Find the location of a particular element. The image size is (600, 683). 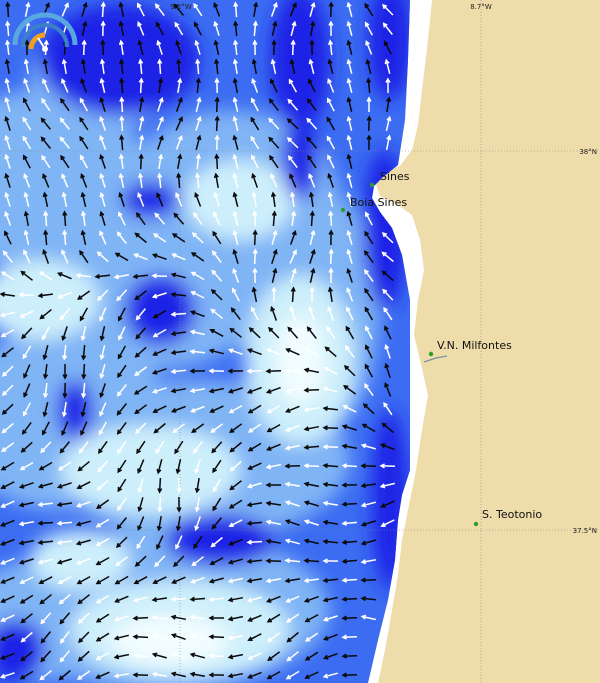

lon-label-right: 8.7°W is located at coordinates (481, 7).